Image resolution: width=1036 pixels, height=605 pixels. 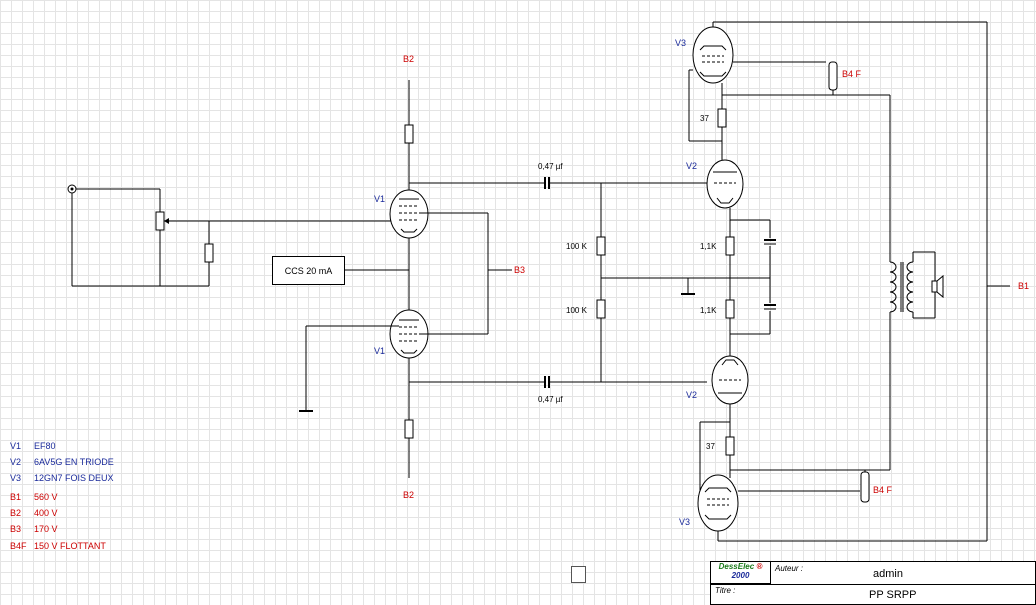 What do you see at coordinates (16, 497) in the screenshot?
I see `legend-key: B1` at bounding box center [16, 497].